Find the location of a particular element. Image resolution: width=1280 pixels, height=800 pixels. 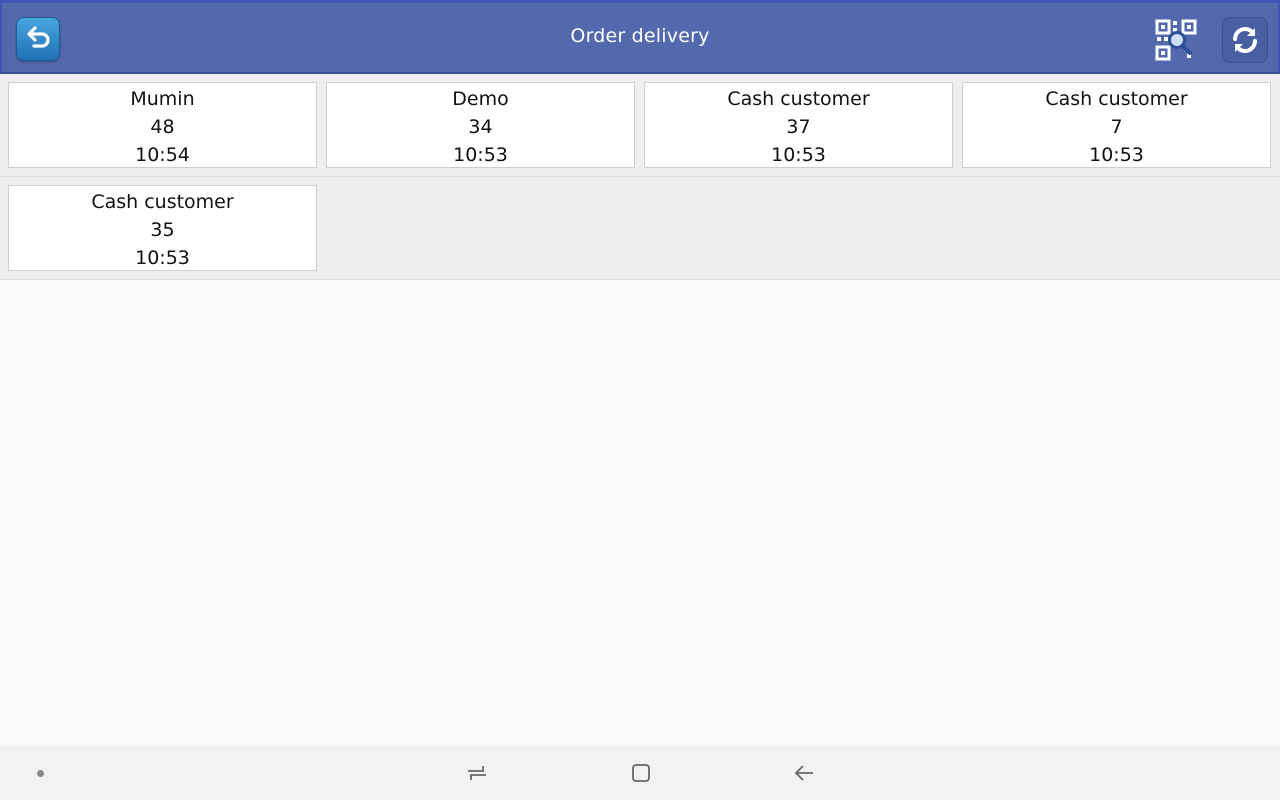

order-card: Cash customer 37 10:53 is located at coordinates (798, 125).